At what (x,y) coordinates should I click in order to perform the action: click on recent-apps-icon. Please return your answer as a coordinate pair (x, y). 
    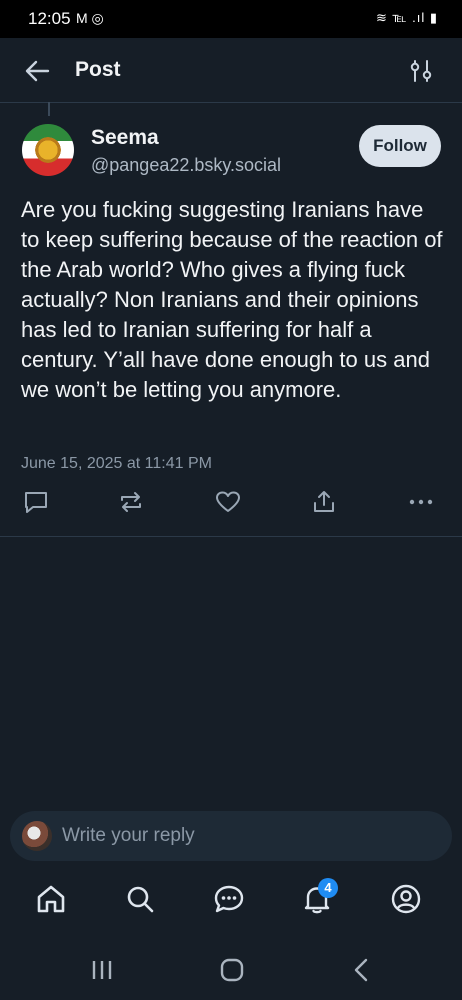
    Looking at the image, I should click on (102, 970).